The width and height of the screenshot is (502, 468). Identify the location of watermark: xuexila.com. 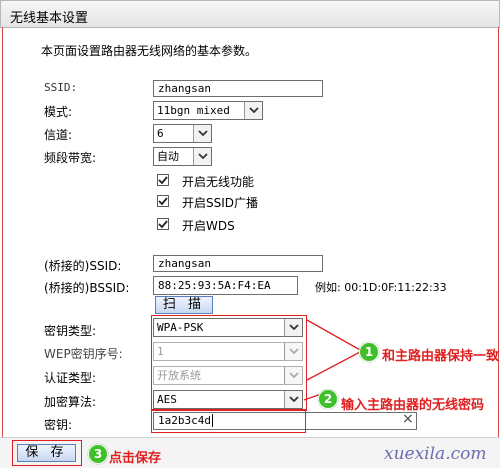
(435, 454).